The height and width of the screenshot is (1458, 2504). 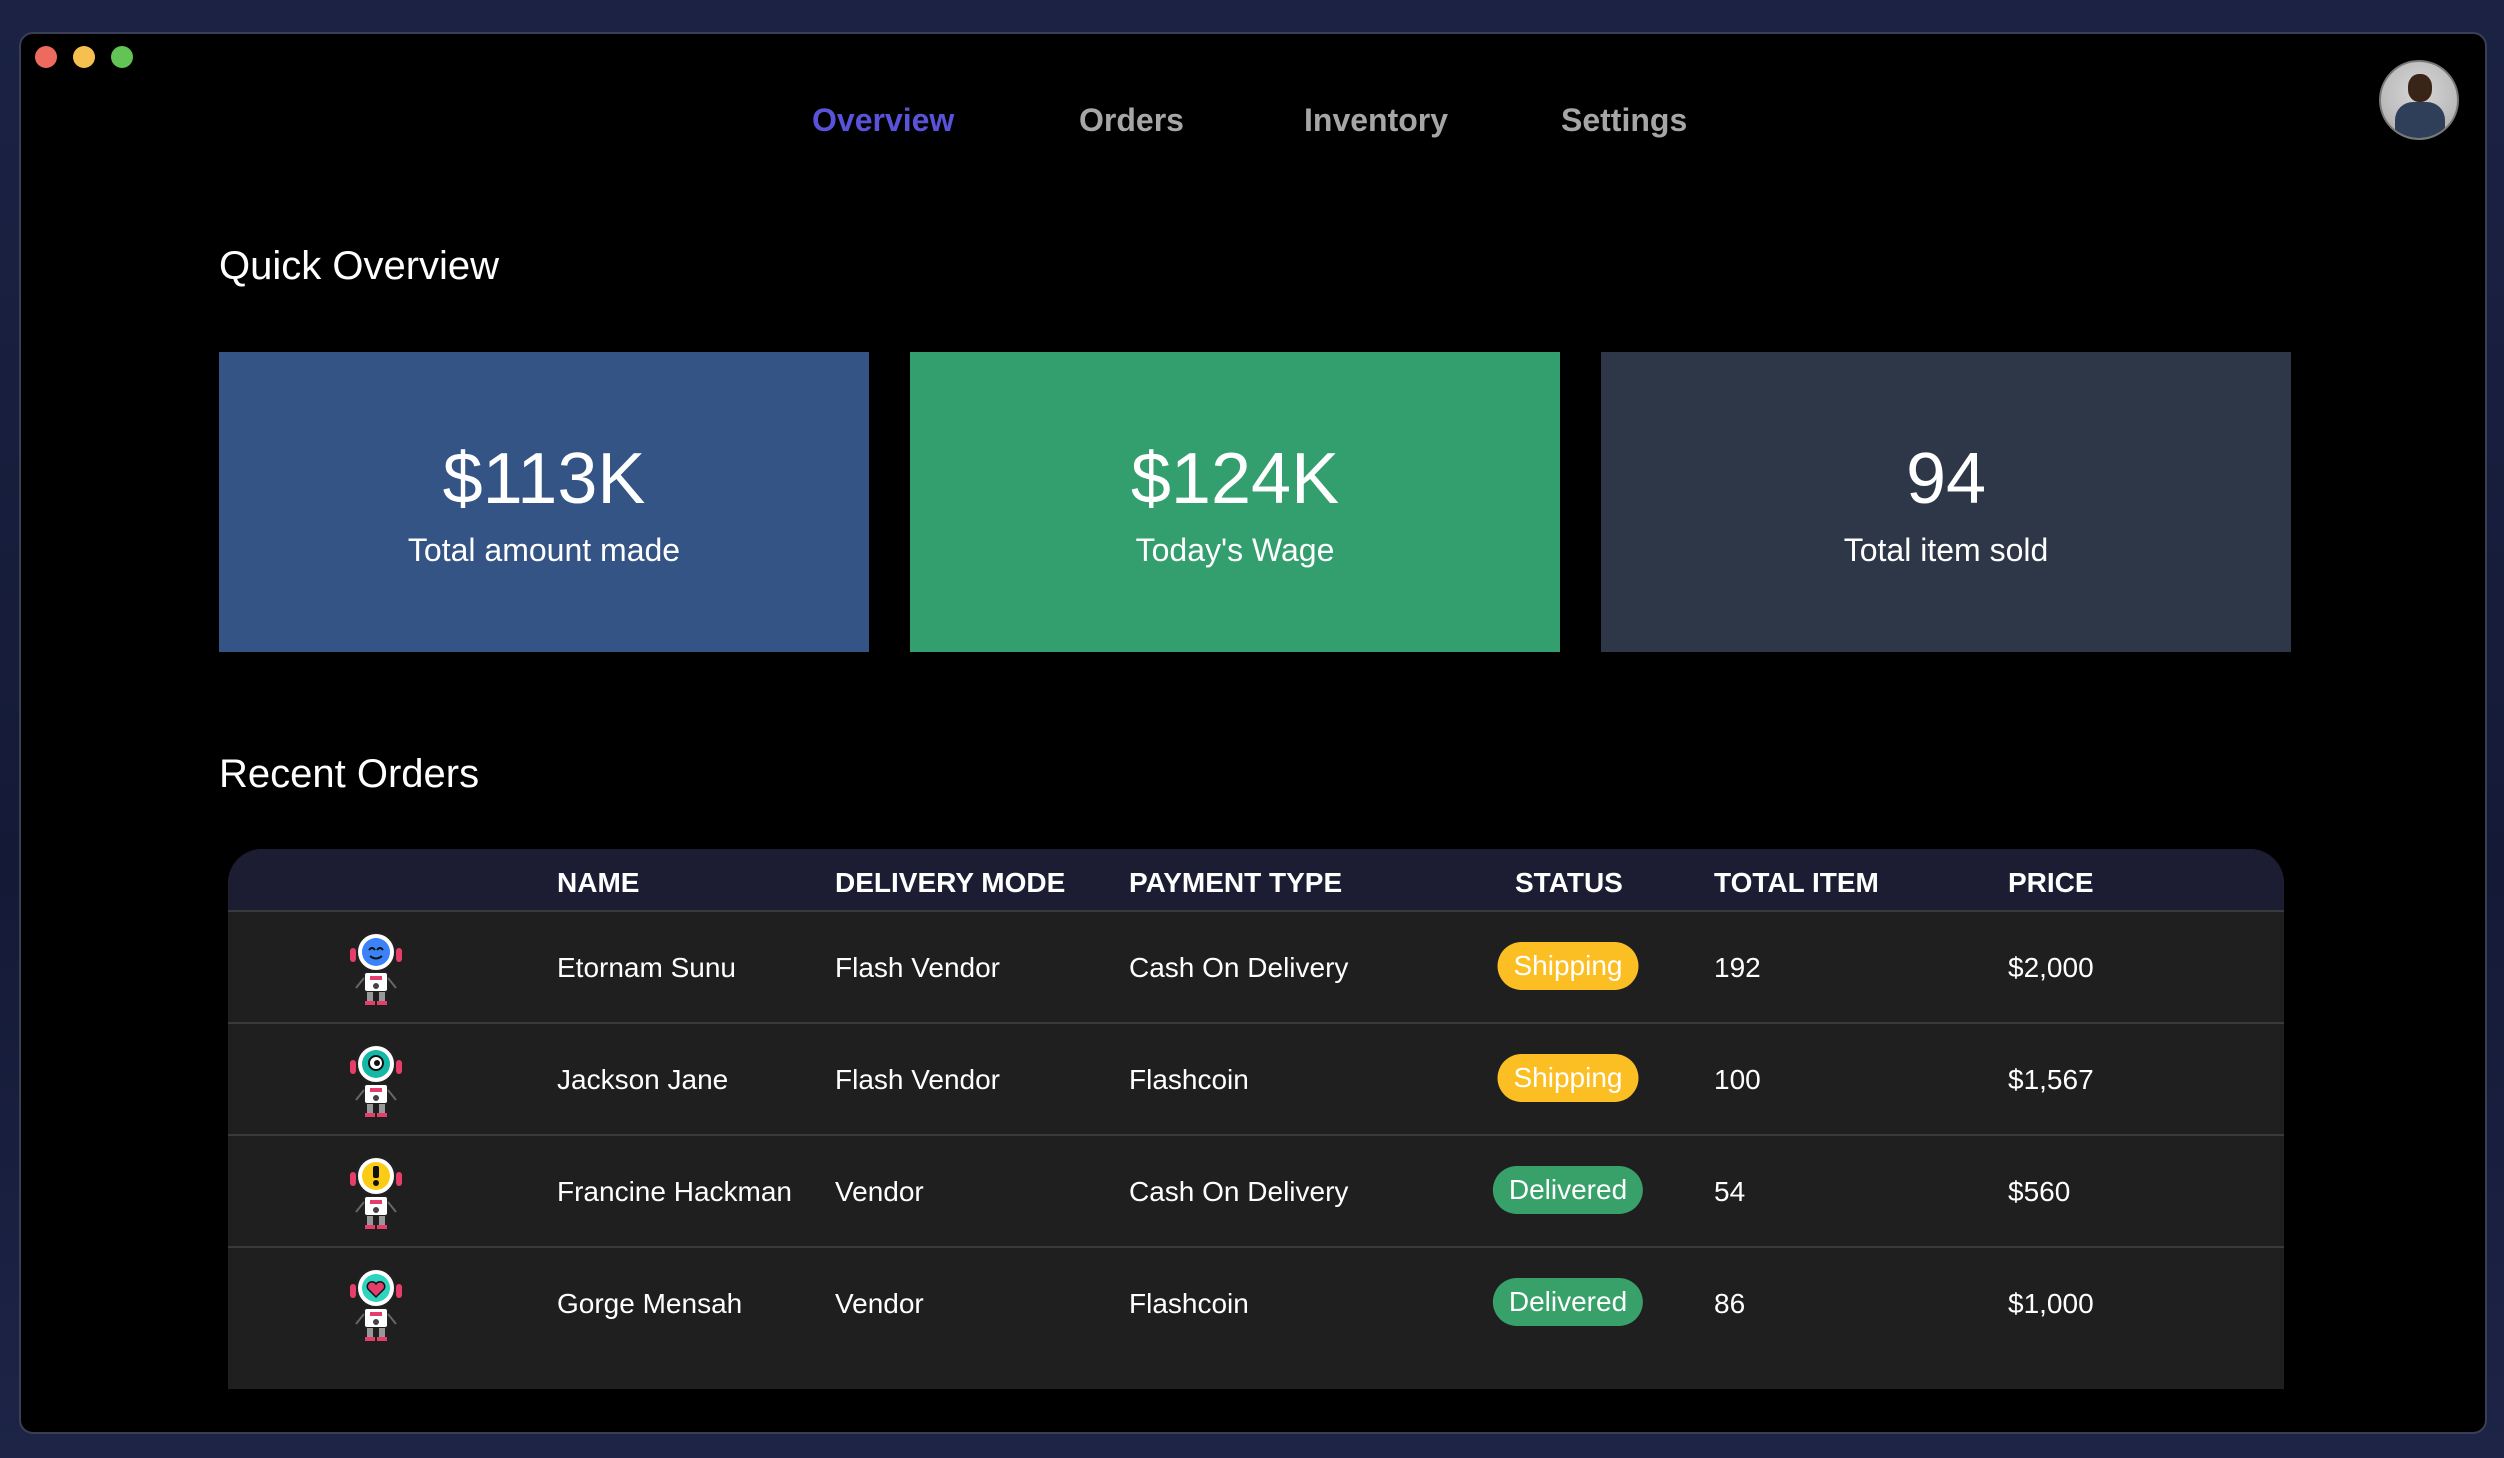 I want to click on total-item: 54, so click(x=1730, y=1191).